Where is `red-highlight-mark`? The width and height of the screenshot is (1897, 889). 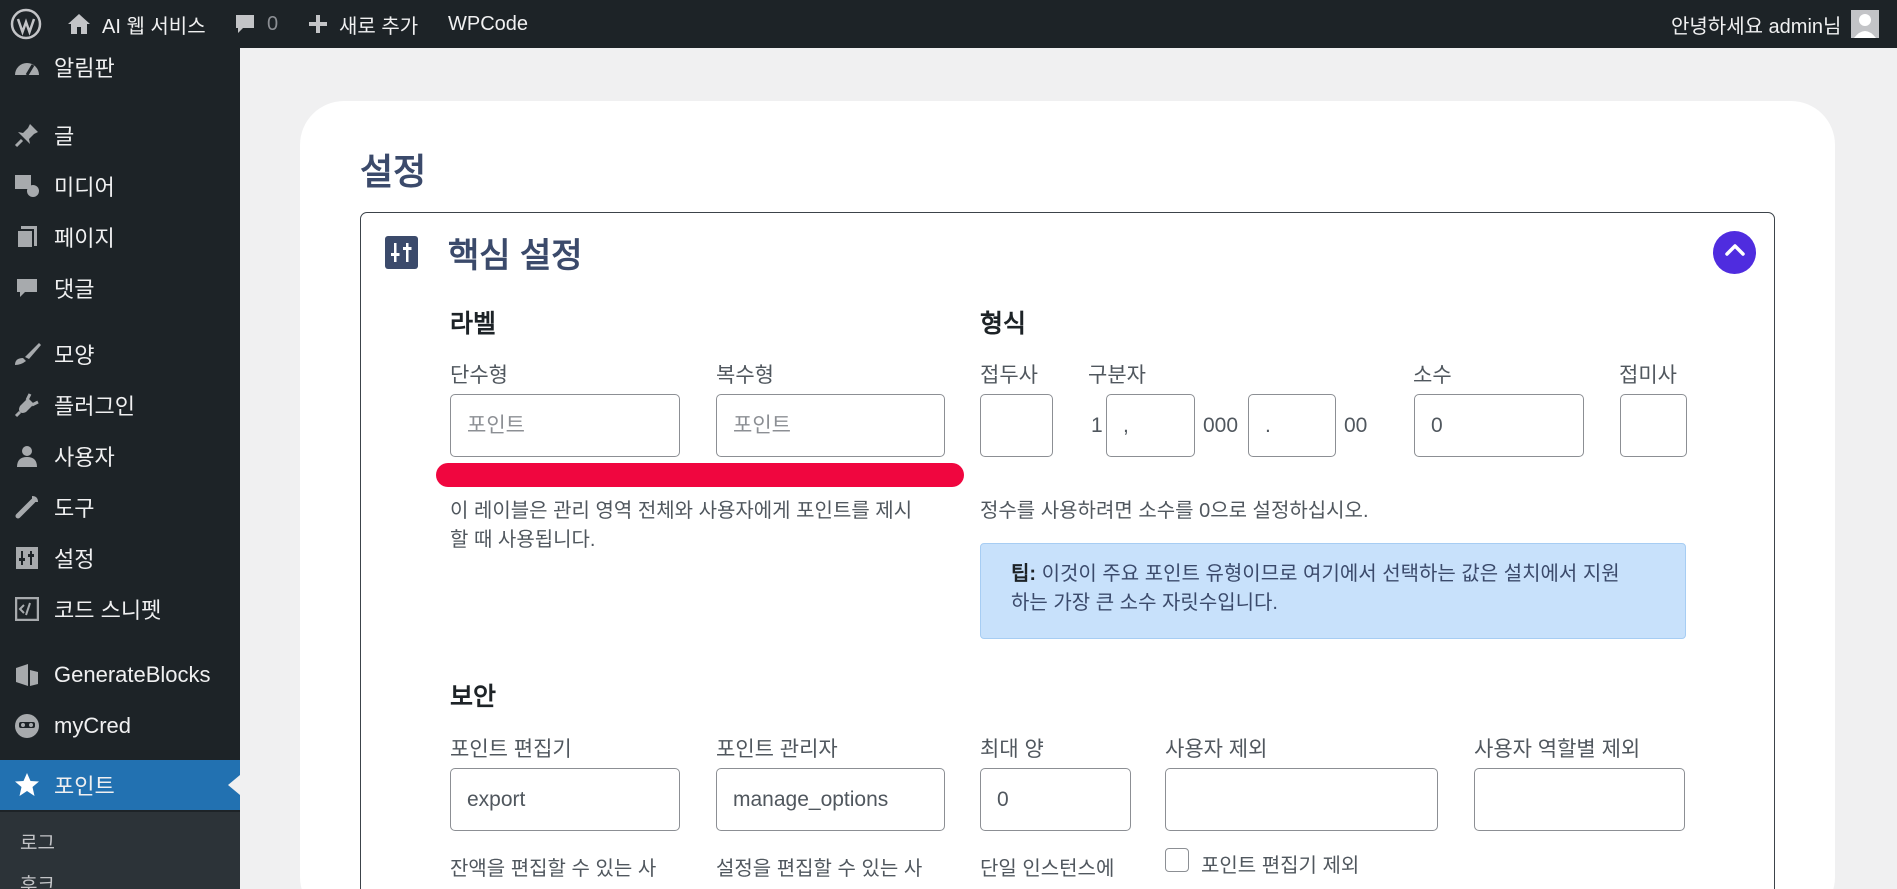
red-highlight-mark is located at coordinates (700, 475).